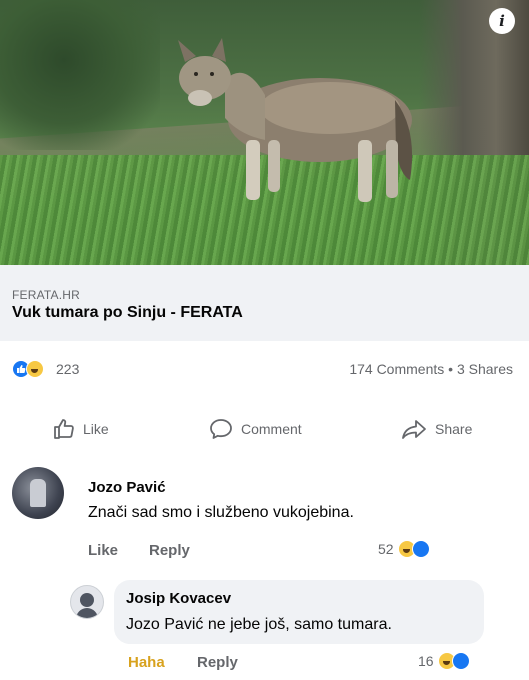  I want to click on post-actions: Like Comment Share, so click(264, 429).